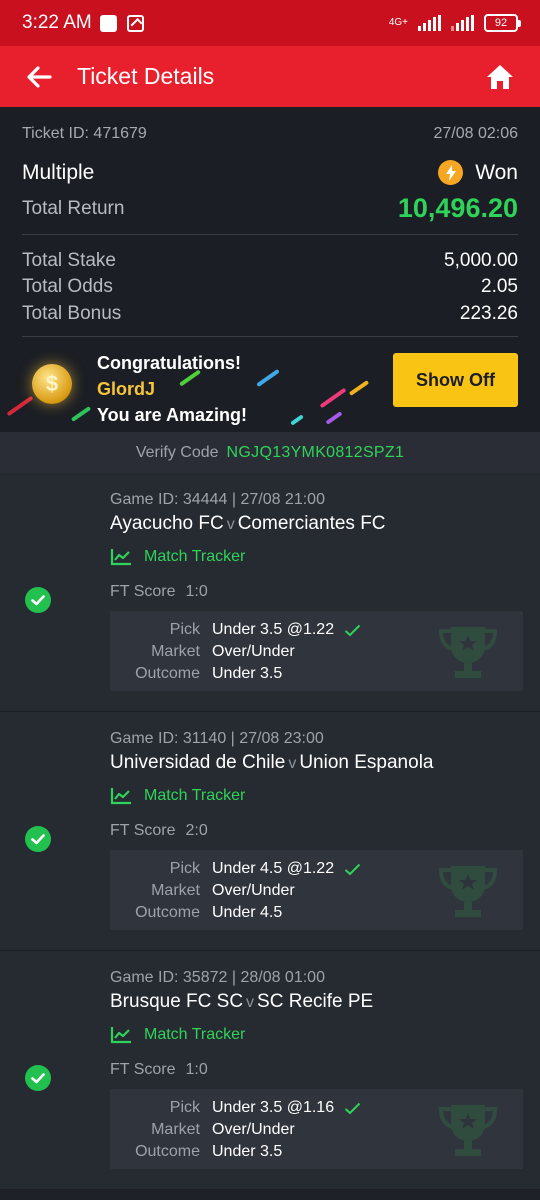 This screenshot has width=540, height=1200. Describe the element at coordinates (172, 415) in the screenshot. I see `congrats-subtitle: You are Amazing!` at that location.